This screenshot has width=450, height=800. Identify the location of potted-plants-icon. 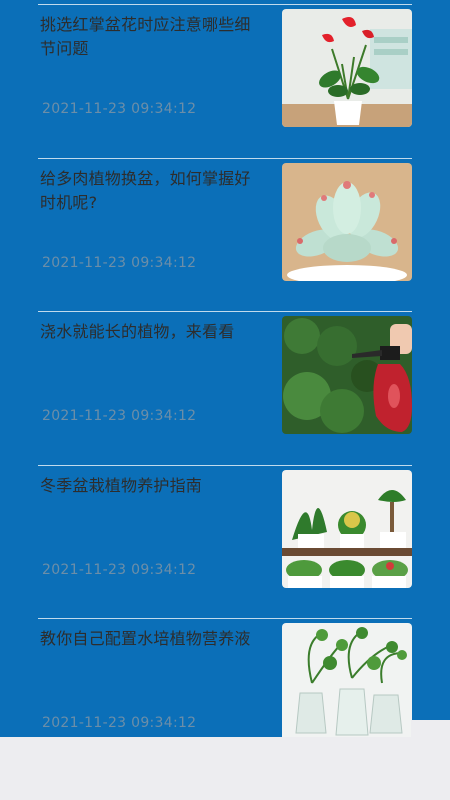
(347, 528).